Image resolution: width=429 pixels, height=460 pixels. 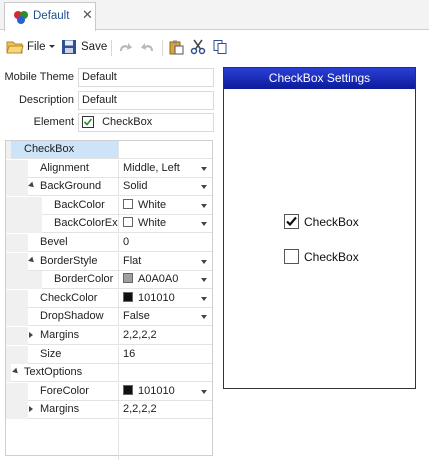 What do you see at coordinates (84, 47) in the screenshot?
I see `save-button: Save` at bounding box center [84, 47].